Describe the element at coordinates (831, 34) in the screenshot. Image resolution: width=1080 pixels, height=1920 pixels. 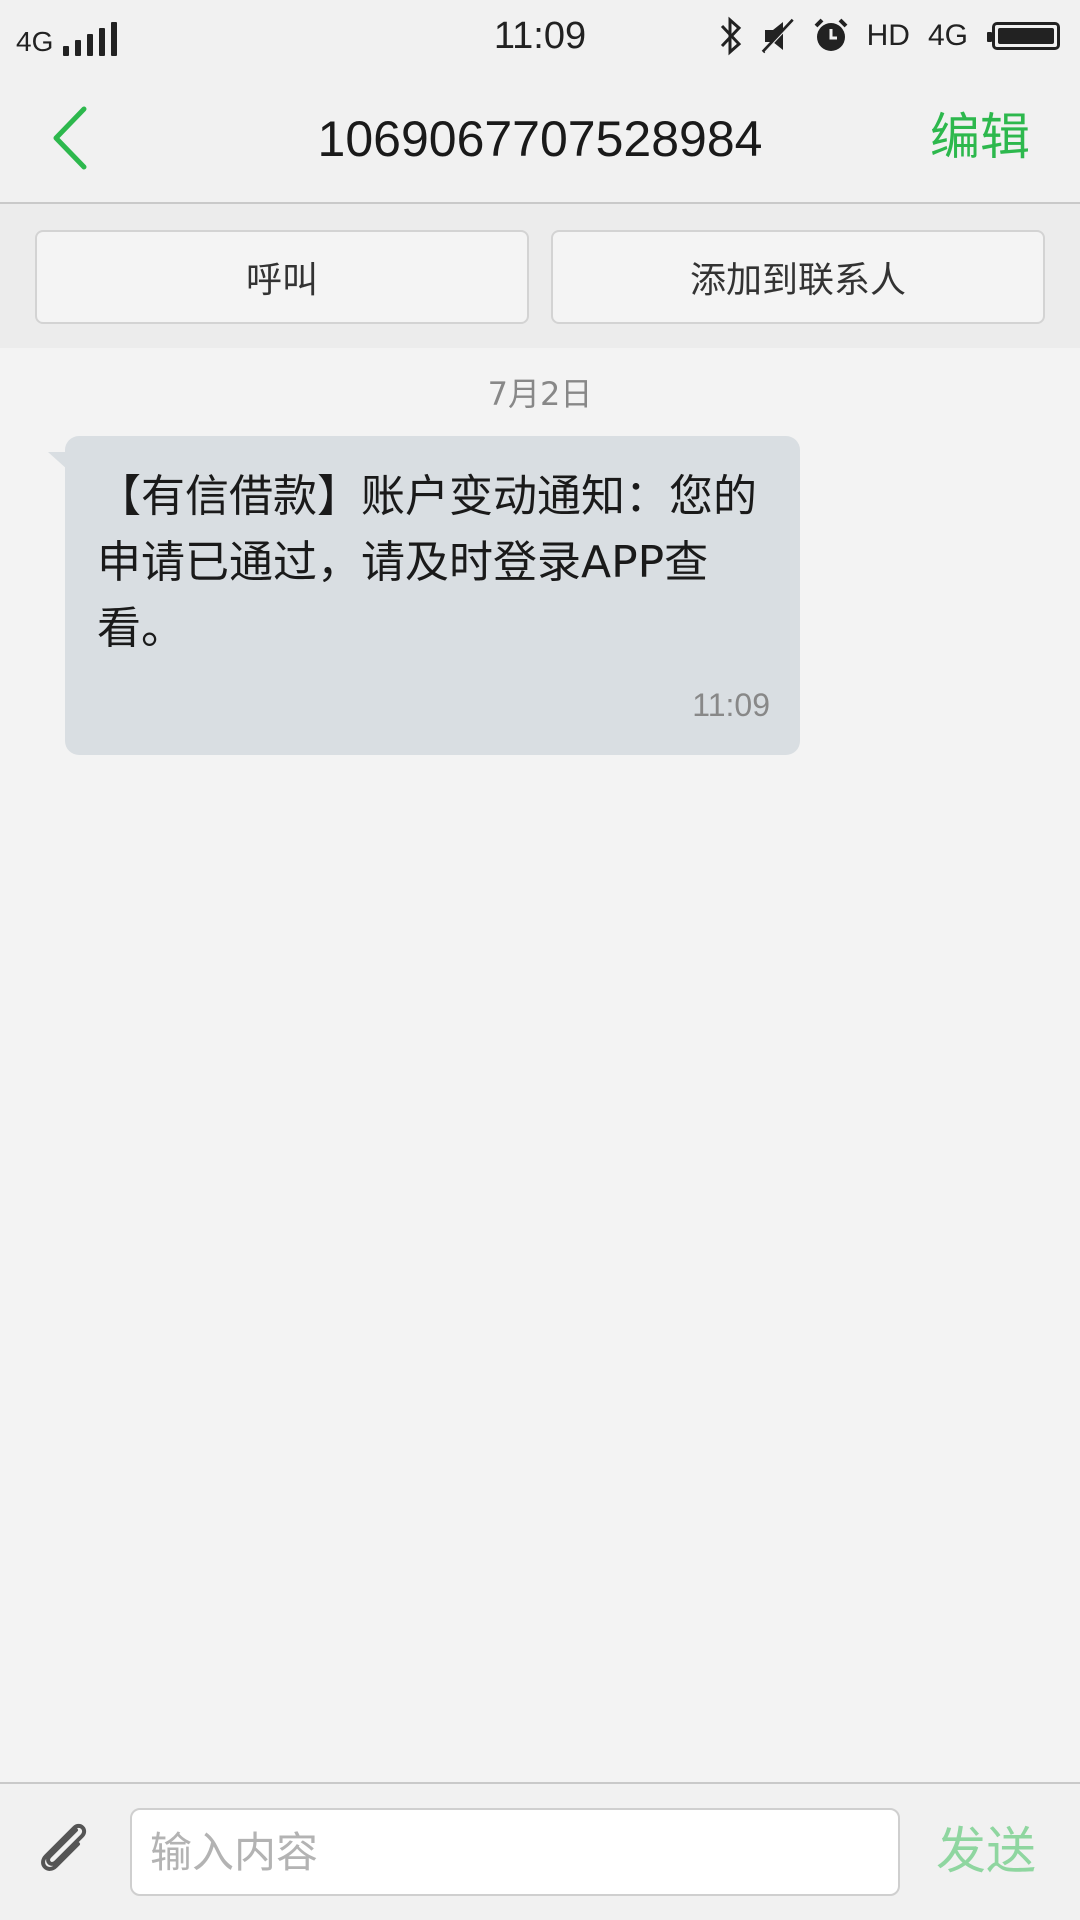
I see `alarm-icon` at that location.